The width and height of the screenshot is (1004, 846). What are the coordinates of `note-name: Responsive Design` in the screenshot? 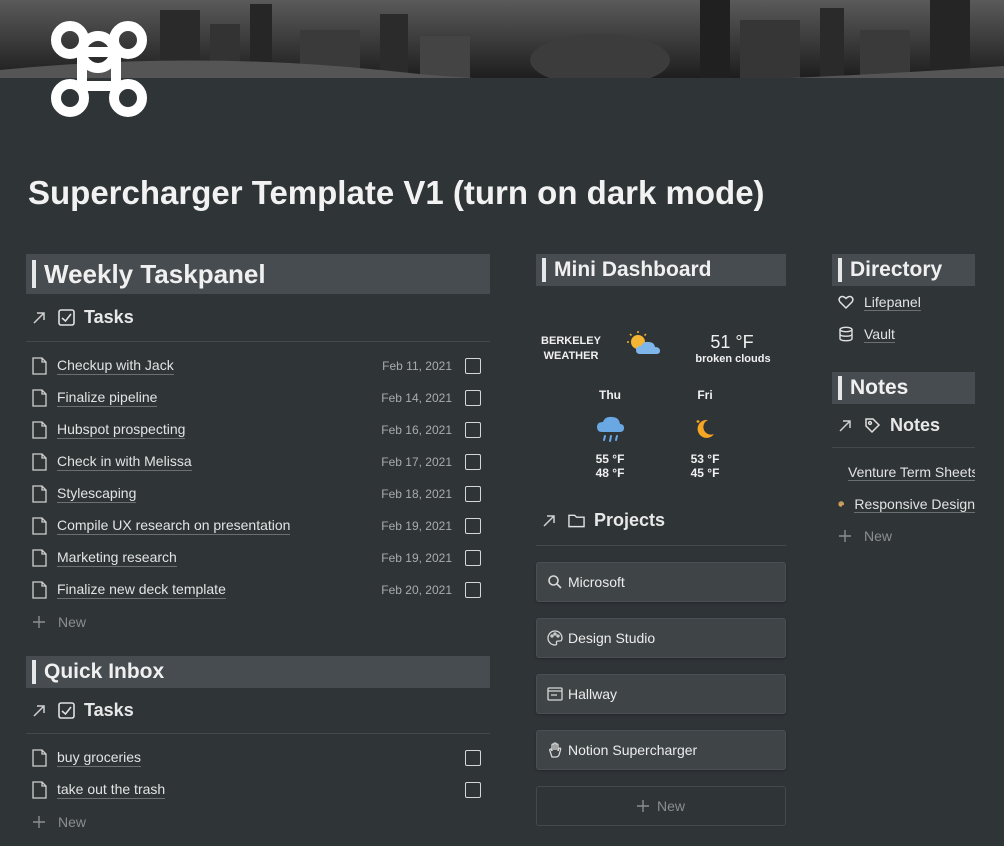 It's located at (914, 504).